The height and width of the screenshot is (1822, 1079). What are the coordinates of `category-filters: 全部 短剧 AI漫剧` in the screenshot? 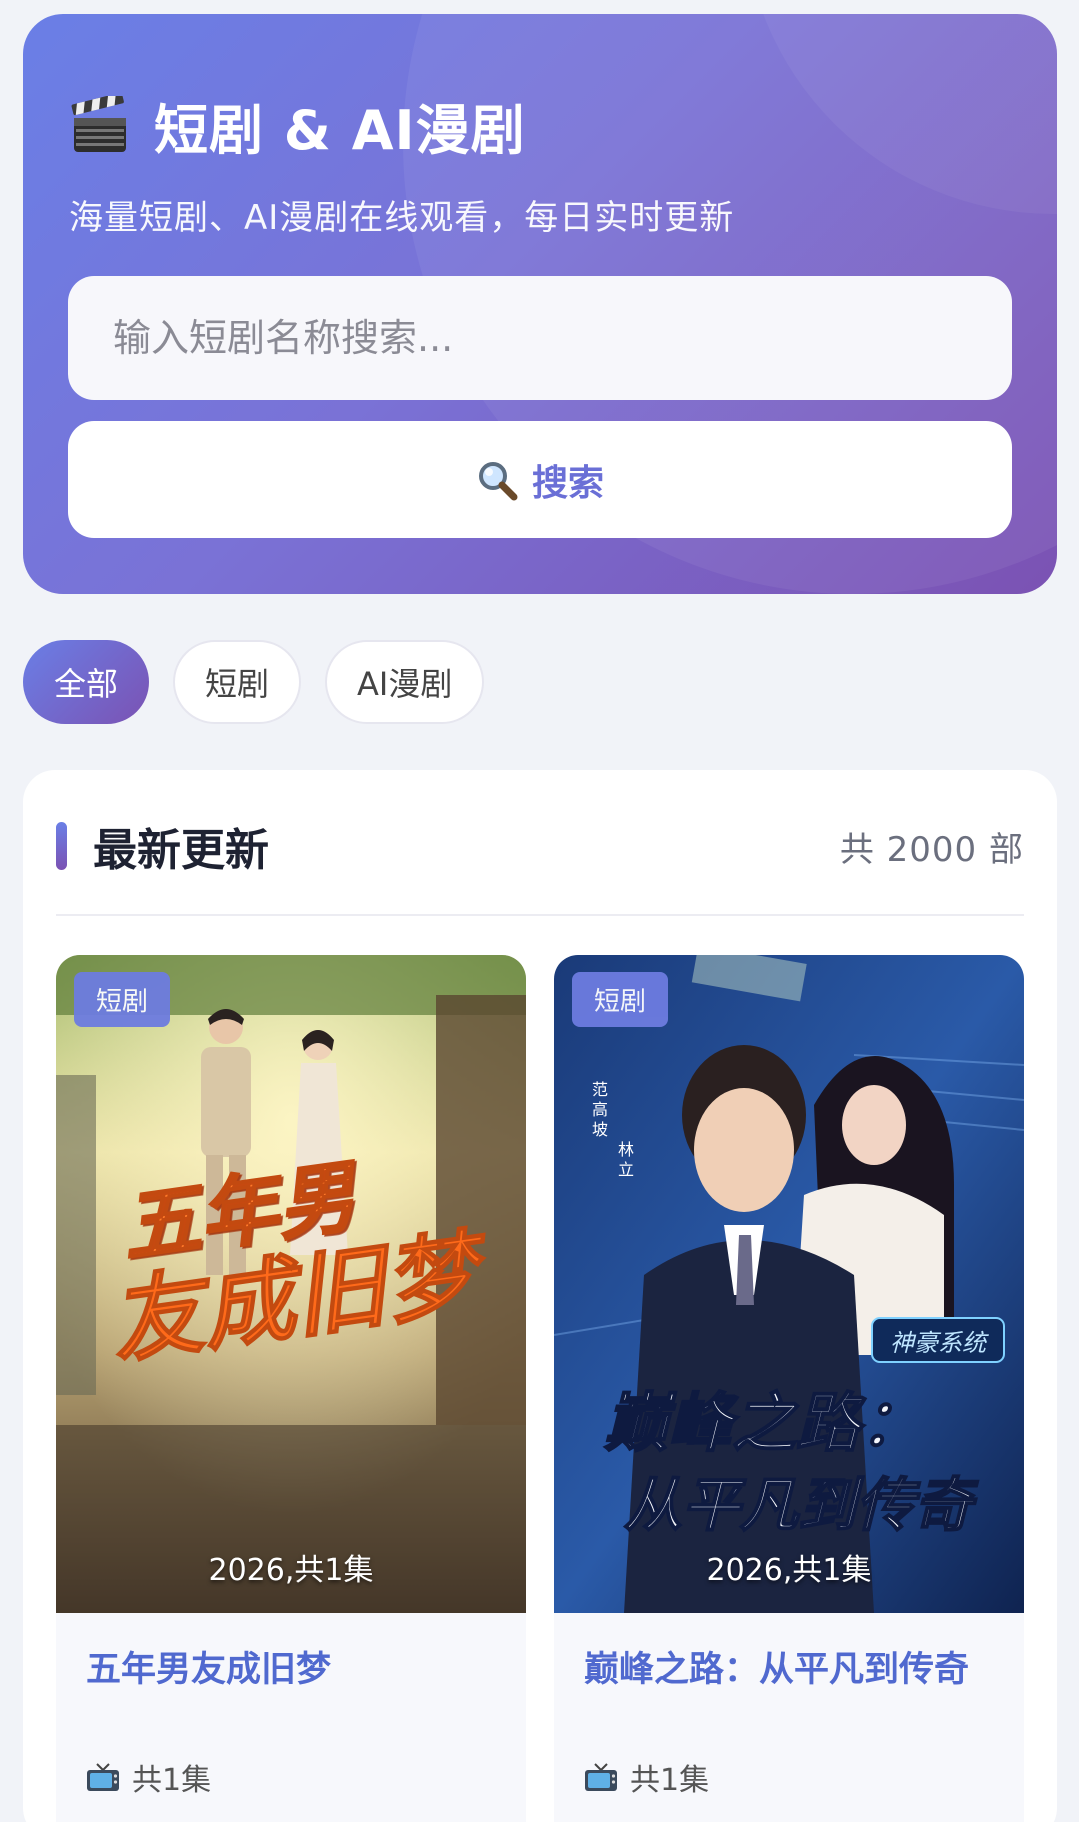 It's located at (254, 682).